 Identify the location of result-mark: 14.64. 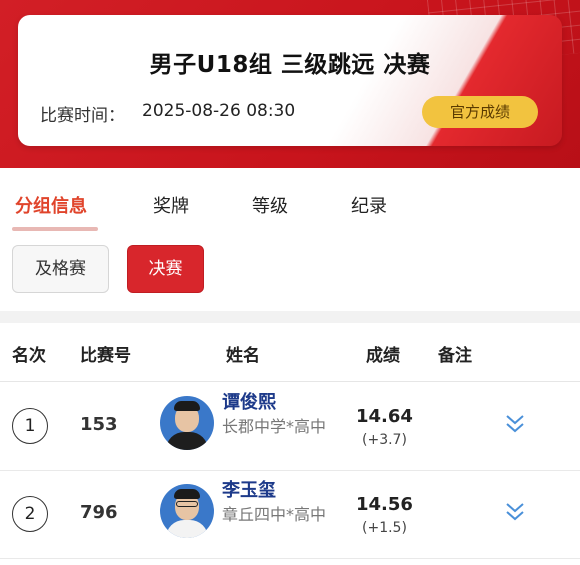
(384, 416).